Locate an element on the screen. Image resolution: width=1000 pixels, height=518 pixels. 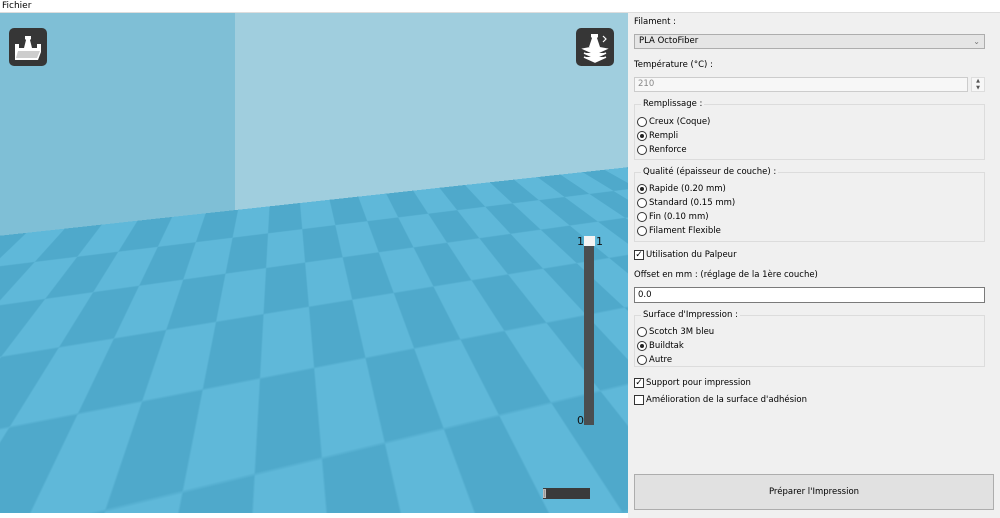
quality-option: Filament Flexible is located at coordinates (679, 231).